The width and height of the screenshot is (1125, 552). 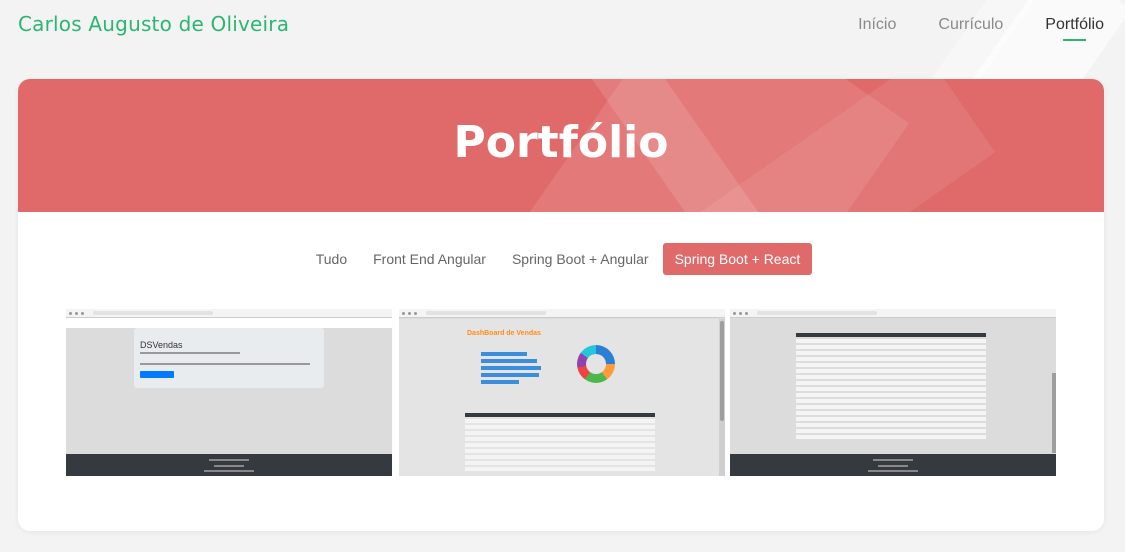 What do you see at coordinates (596, 364) in the screenshot?
I see `thumb-donut-chart` at bounding box center [596, 364].